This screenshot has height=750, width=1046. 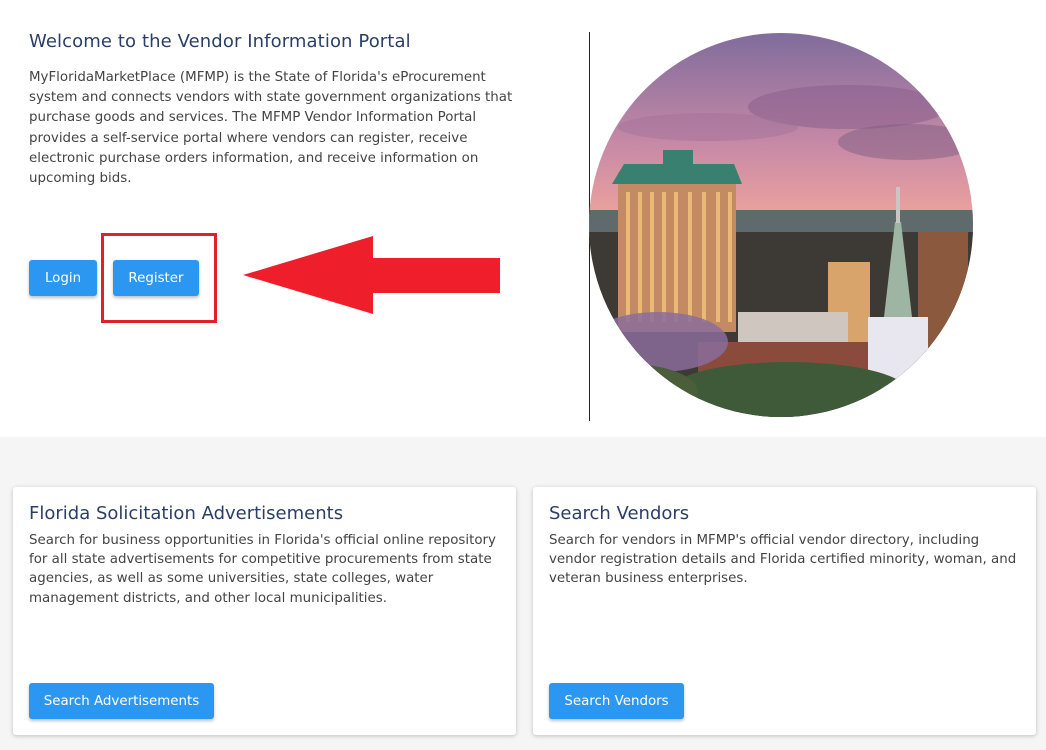 What do you see at coordinates (619, 513) in the screenshot?
I see `card-title: Search Vendors` at bounding box center [619, 513].